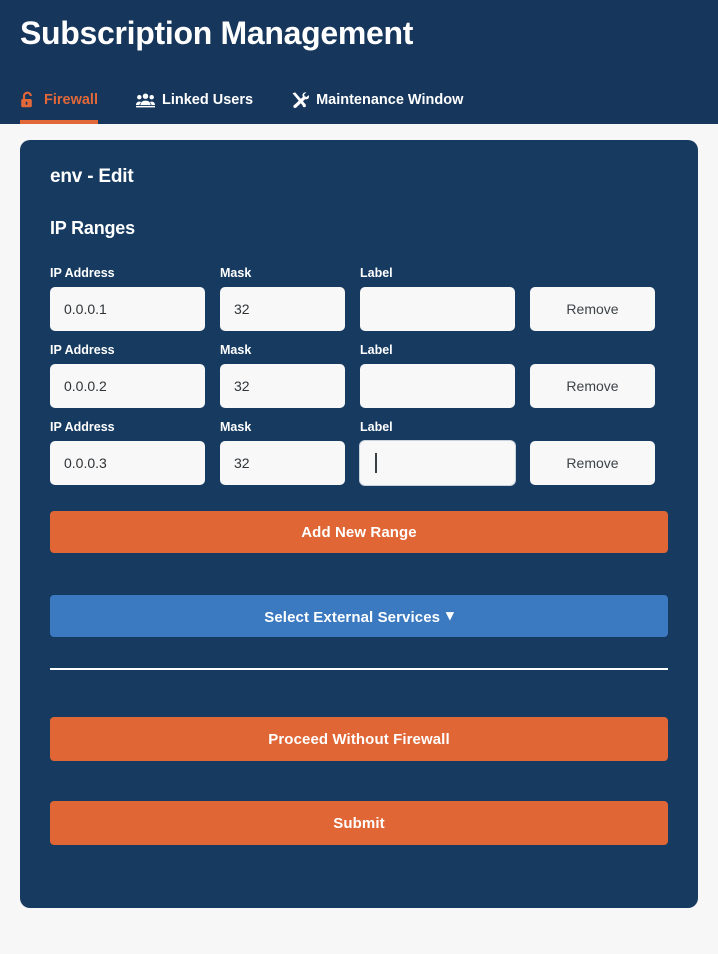 The height and width of the screenshot is (954, 718). What do you see at coordinates (92, 176) in the screenshot?
I see `card-title: env - Edit` at bounding box center [92, 176].